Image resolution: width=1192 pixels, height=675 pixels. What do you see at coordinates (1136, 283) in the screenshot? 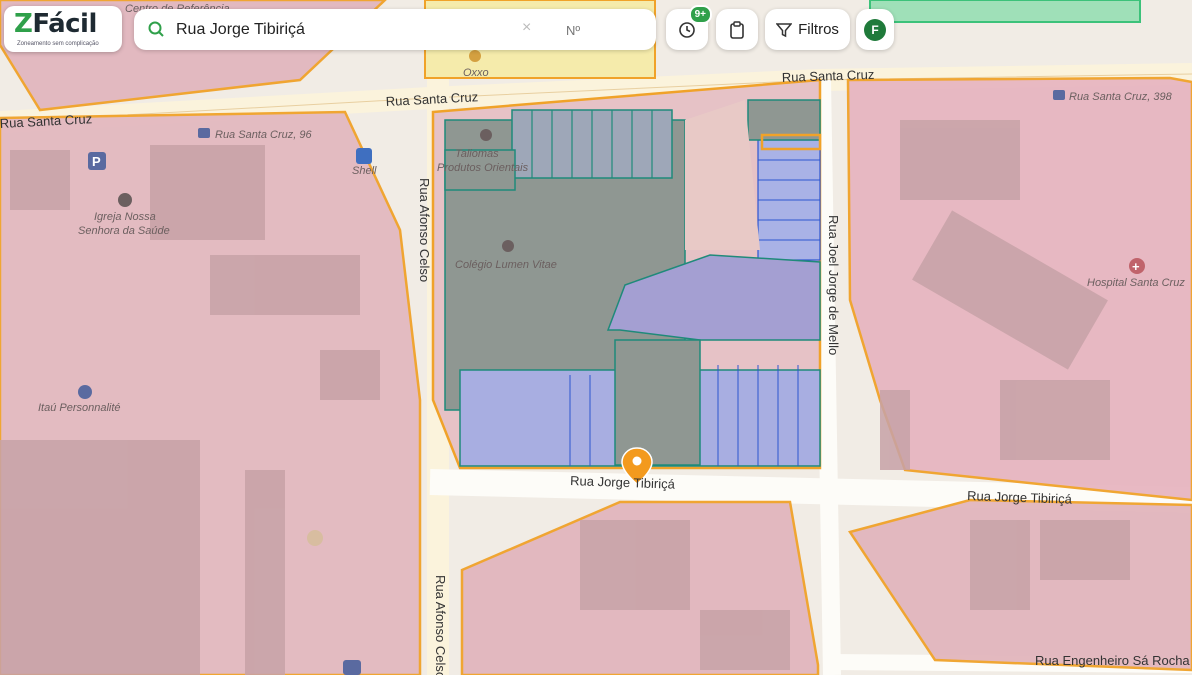
I see `poi-hospital: Hospital Santa Cruz` at bounding box center [1136, 283].